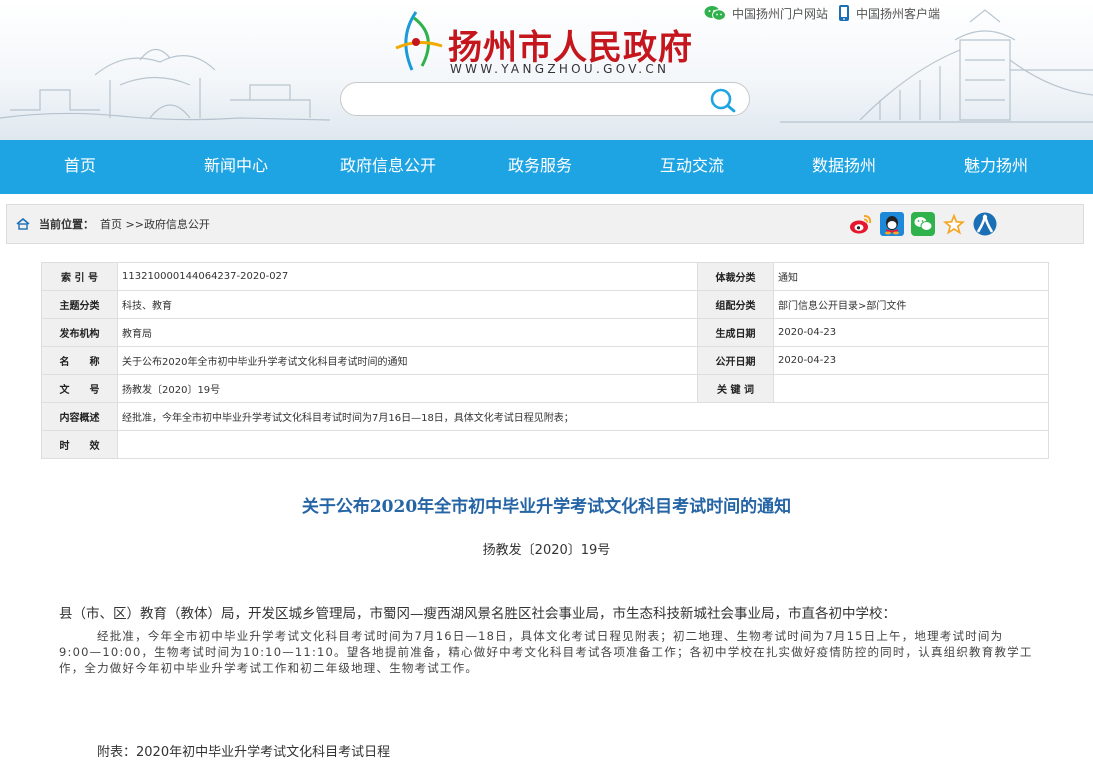 This screenshot has width=1093, height=776. I want to click on meta-summary-label: 内容概述, so click(79, 416).